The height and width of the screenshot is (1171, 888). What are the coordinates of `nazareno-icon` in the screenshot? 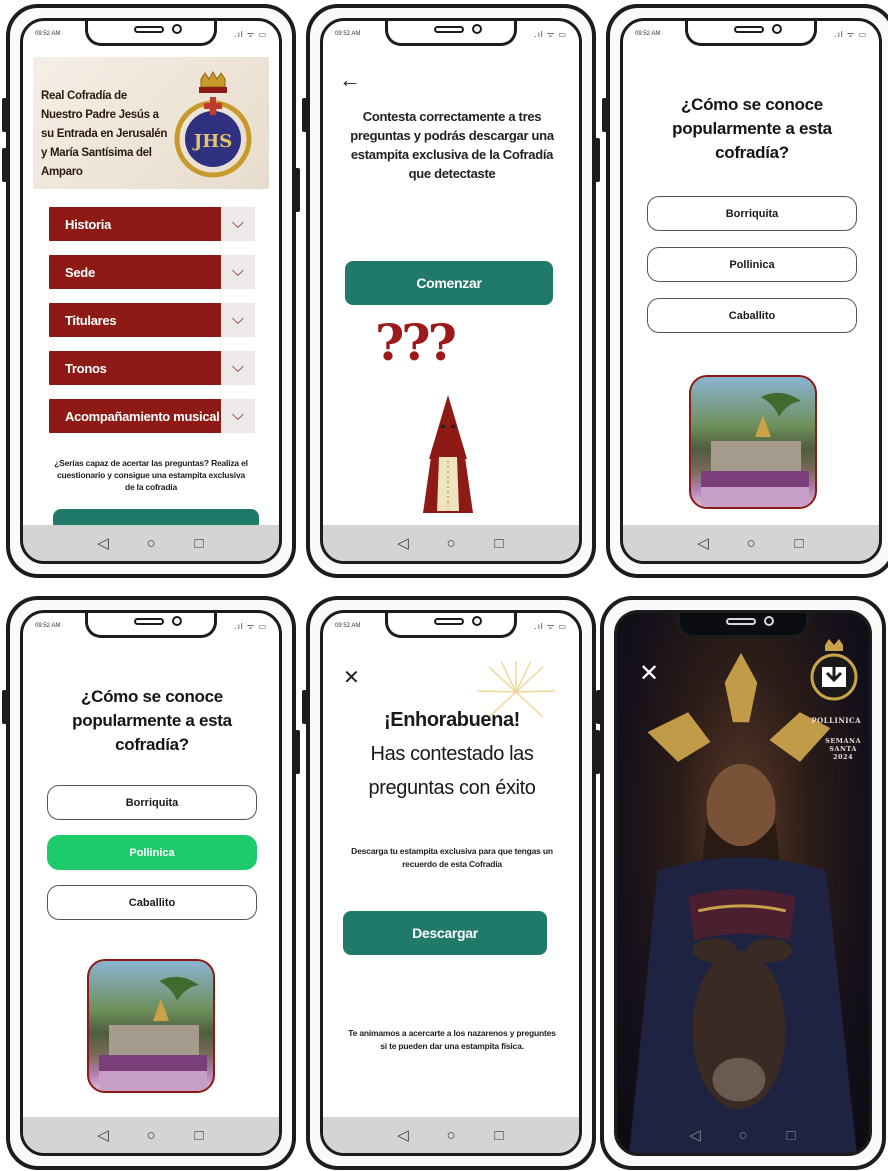 It's located at (448, 454).